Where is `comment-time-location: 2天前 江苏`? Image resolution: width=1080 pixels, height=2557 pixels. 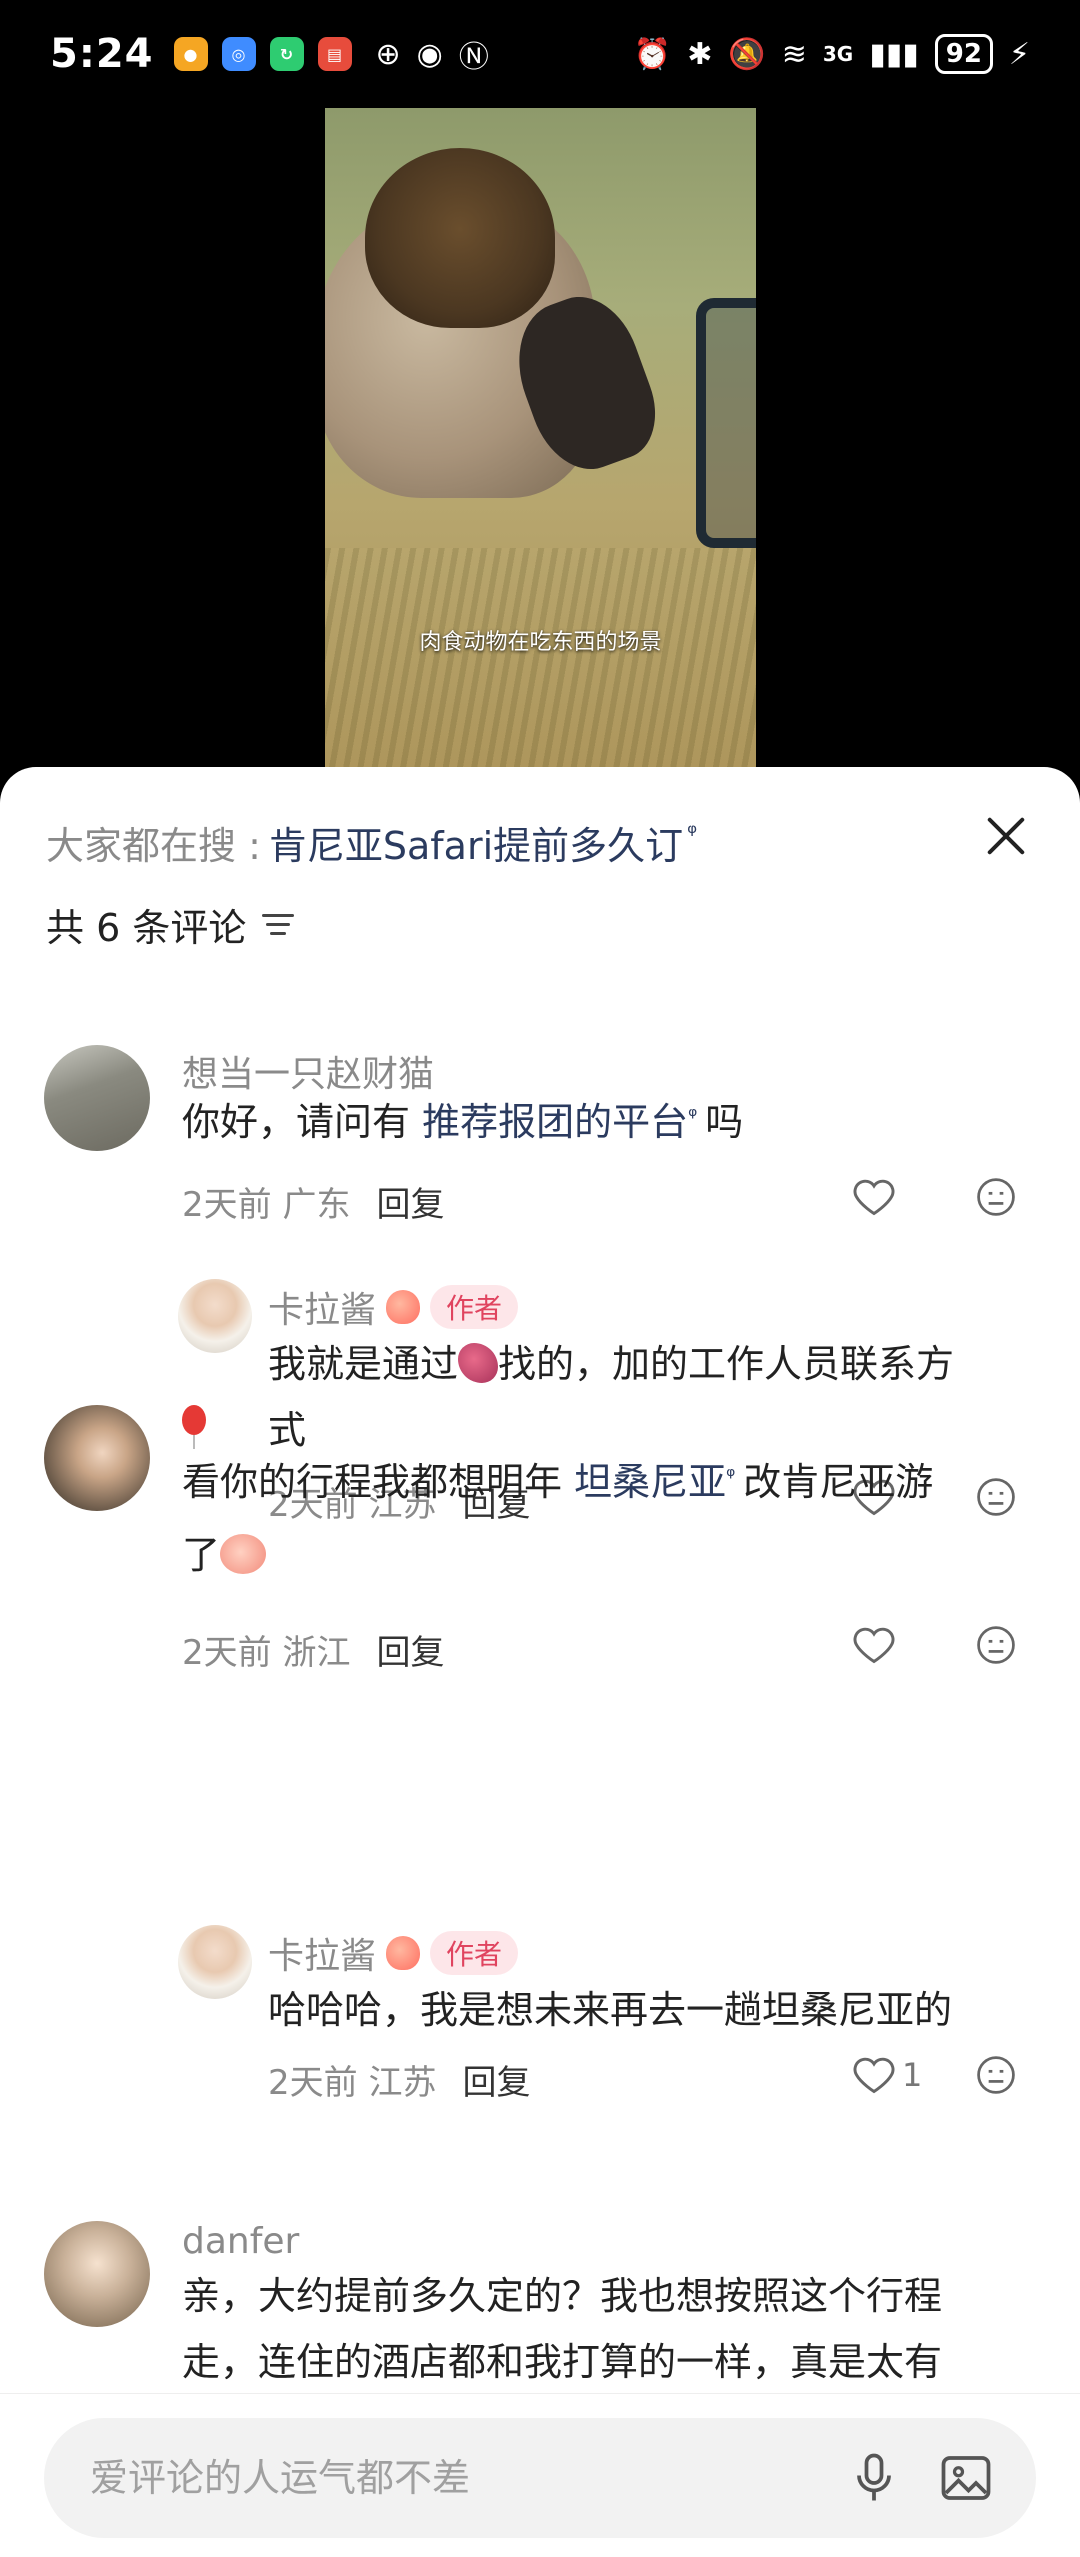 comment-time-location: 2天前 江苏 is located at coordinates (352, 2083).